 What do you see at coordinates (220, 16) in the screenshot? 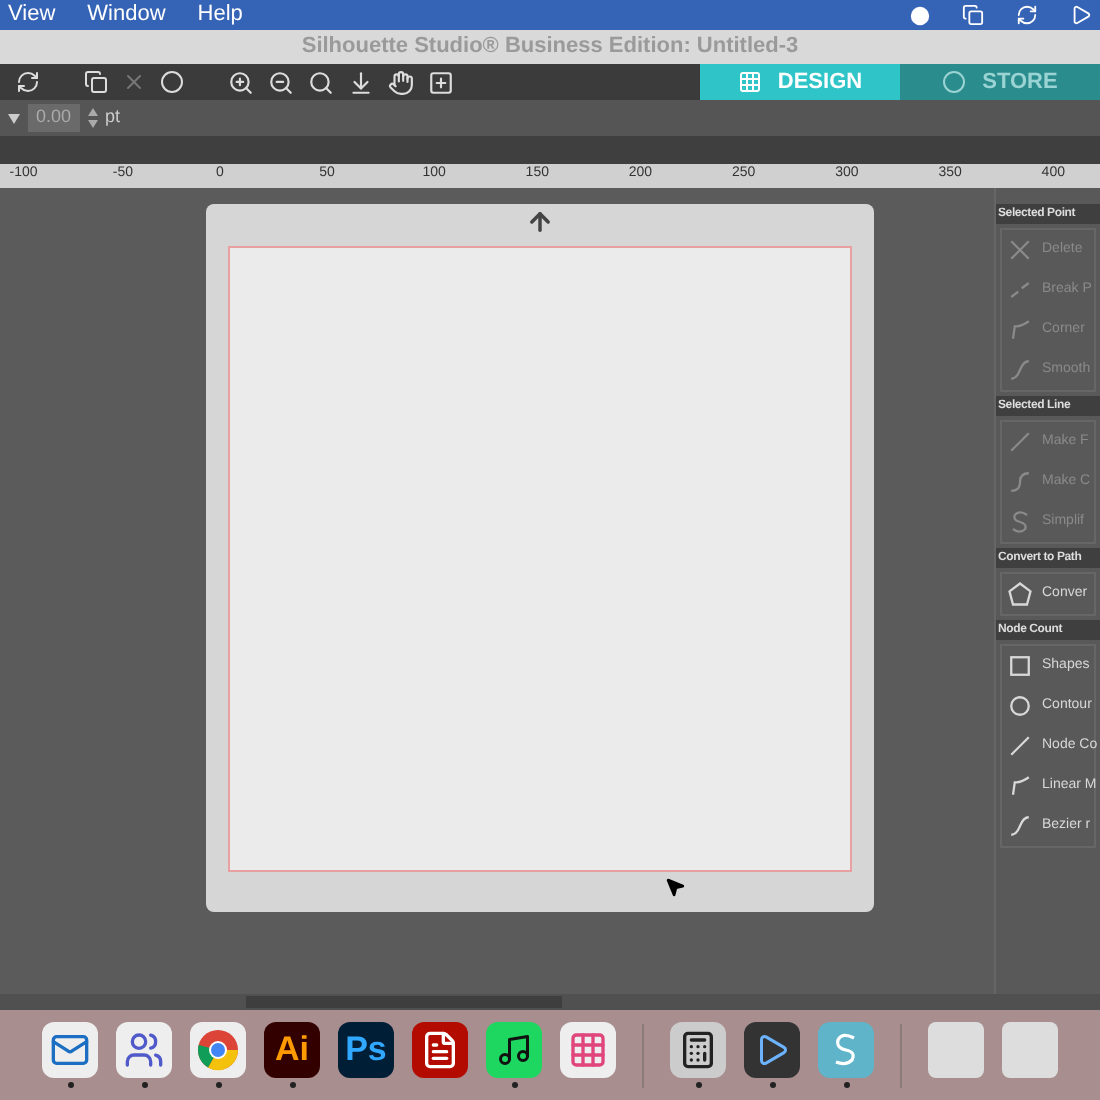
I see `menu-item: Help` at bounding box center [220, 16].